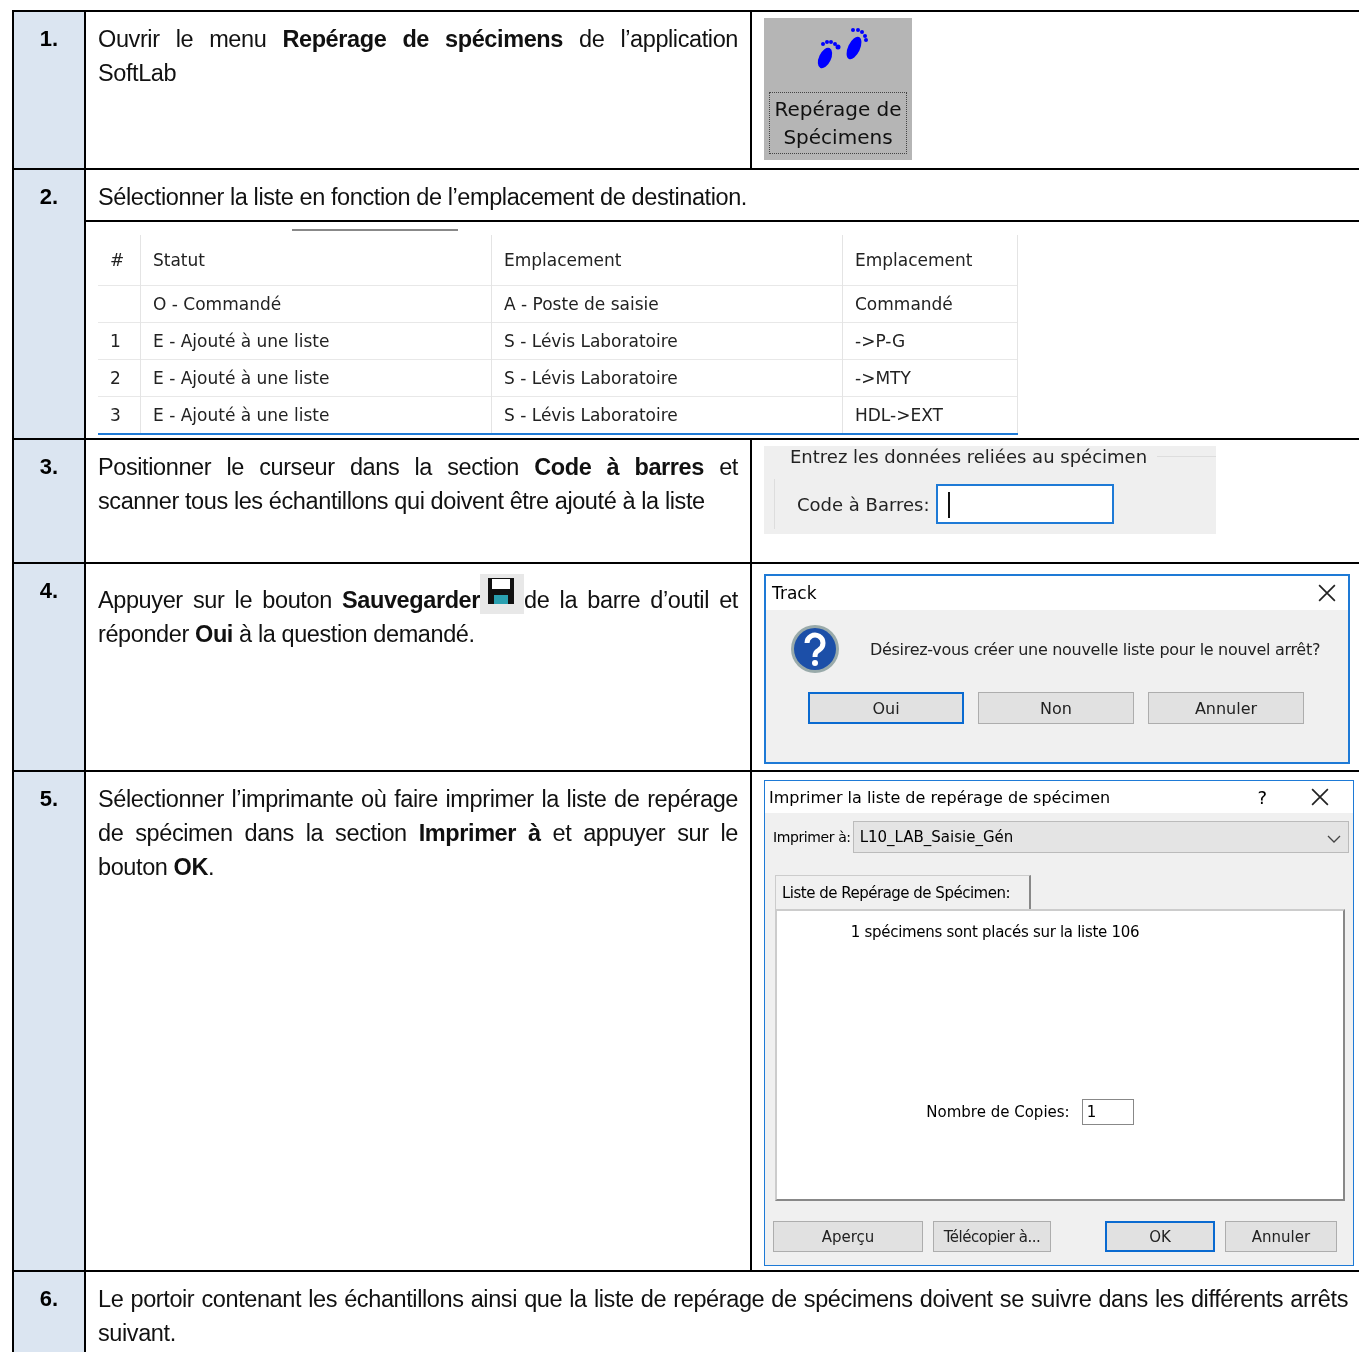 Image resolution: width=1359 pixels, height=1352 pixels. What do you see at coordinates (49, 799) in the screenshot?
I see `step-number: 5.` at bounding box center [49, 799].